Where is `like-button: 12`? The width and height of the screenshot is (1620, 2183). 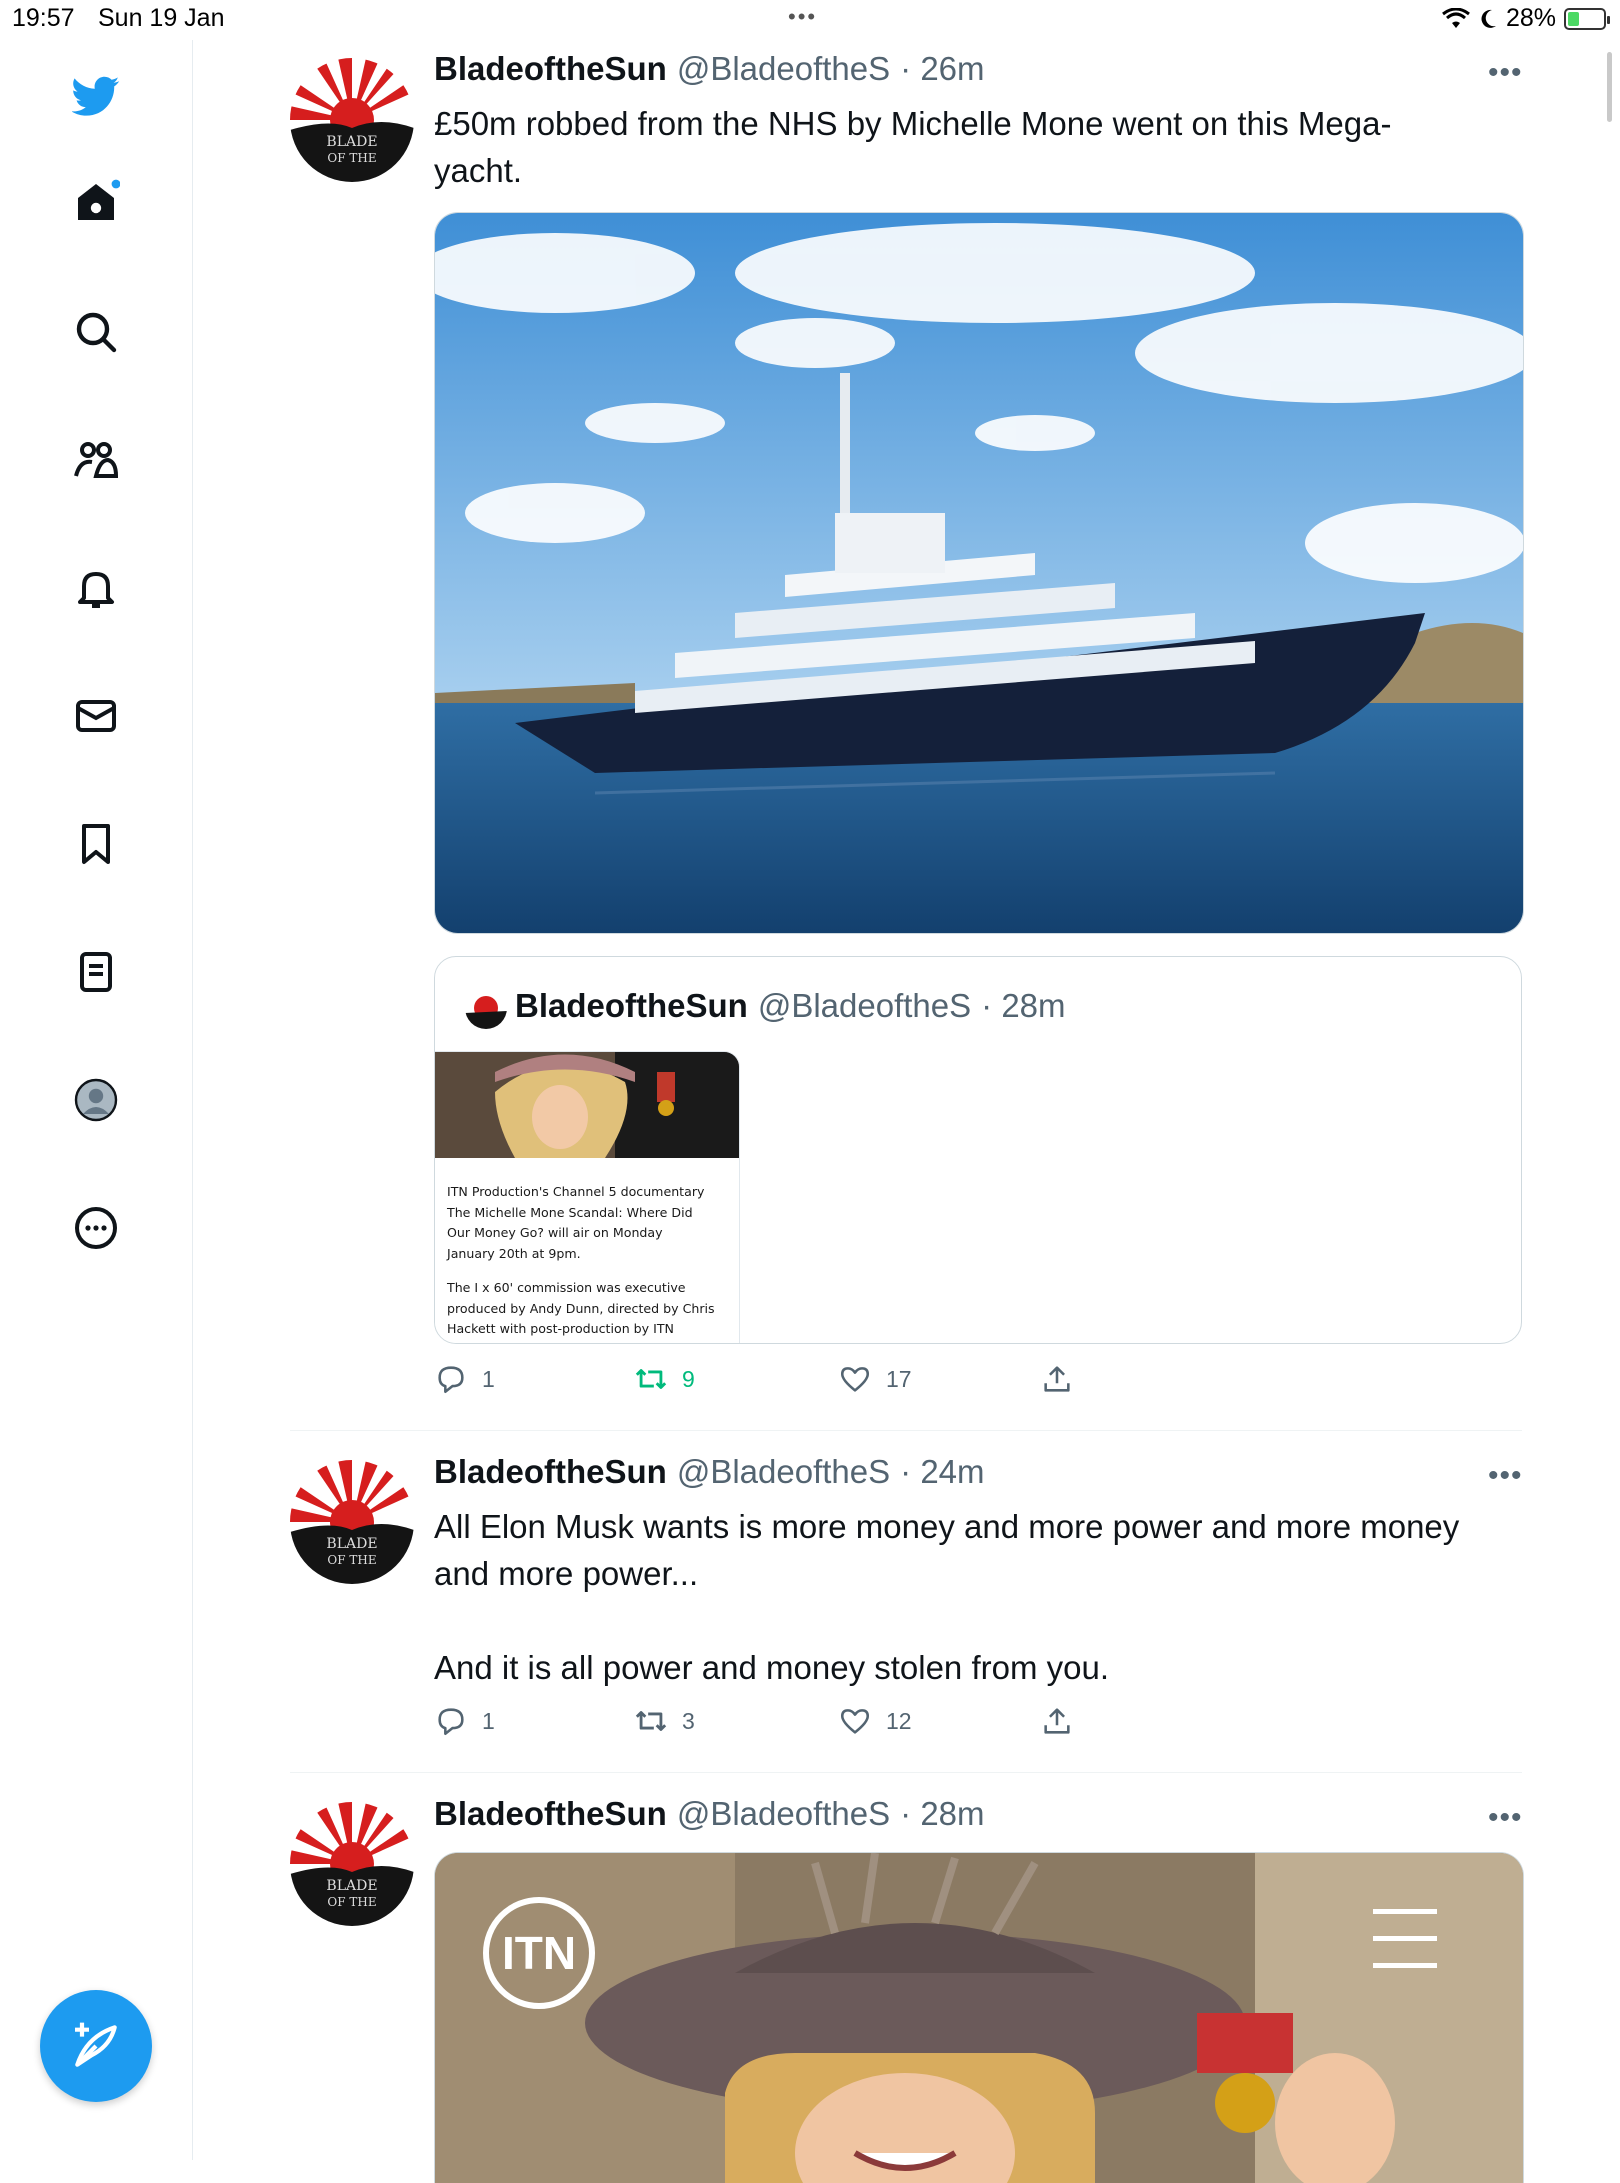 like-button: 12 is located at coordinates (875, 1721).